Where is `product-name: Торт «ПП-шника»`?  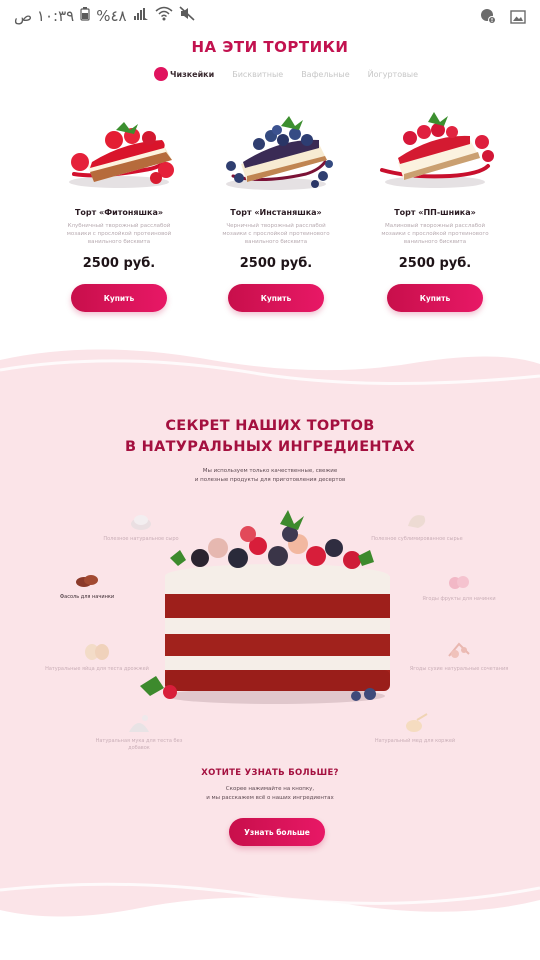 product-name: Торт «ПП-шника» is located at coordinates (435, 212).